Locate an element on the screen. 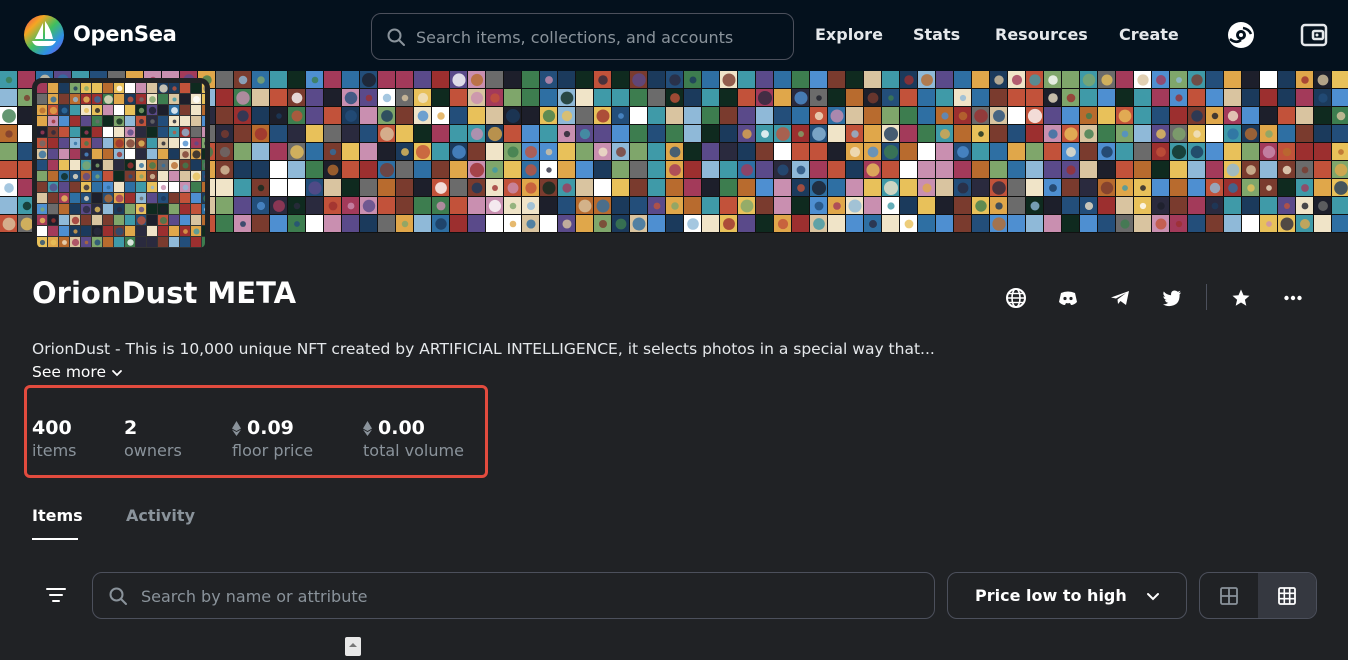  chevron-up-icon is located at coordinates (353, 645).